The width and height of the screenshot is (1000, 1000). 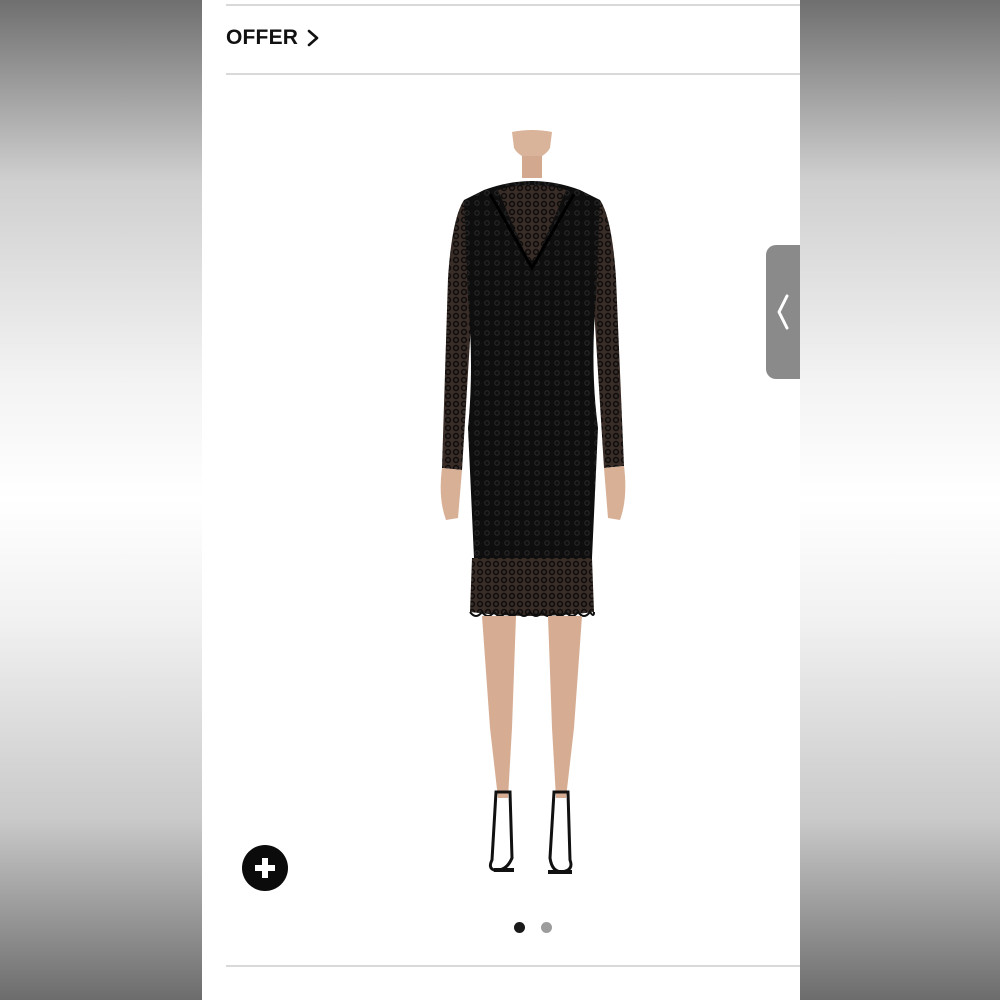 I want to click on divider-header, so click(x=513, y=74).